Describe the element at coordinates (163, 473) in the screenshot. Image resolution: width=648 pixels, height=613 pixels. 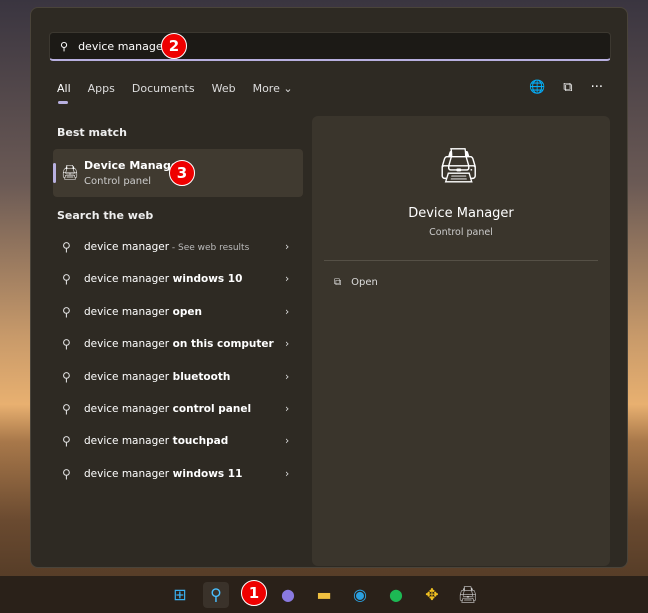
I see `suggestion-label: device manager windows 11` at that location.